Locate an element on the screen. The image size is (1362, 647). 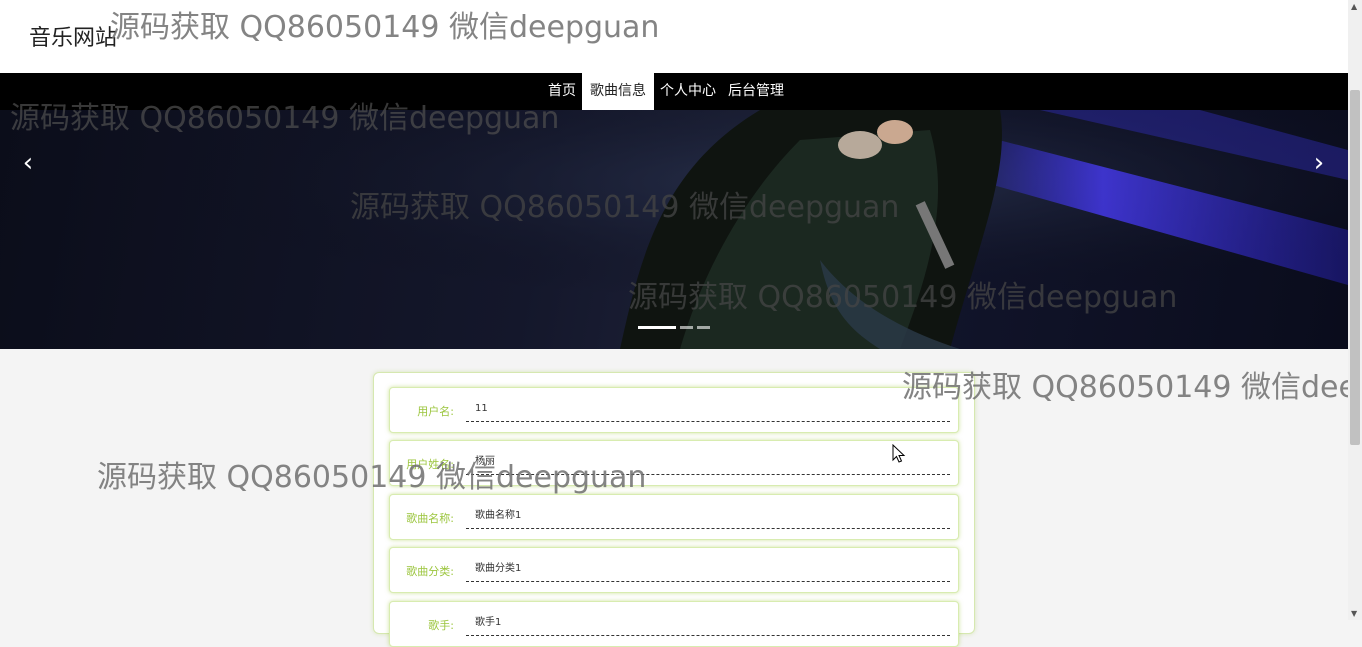
singer-label: 歌手: is located at coordinates (441, 625).